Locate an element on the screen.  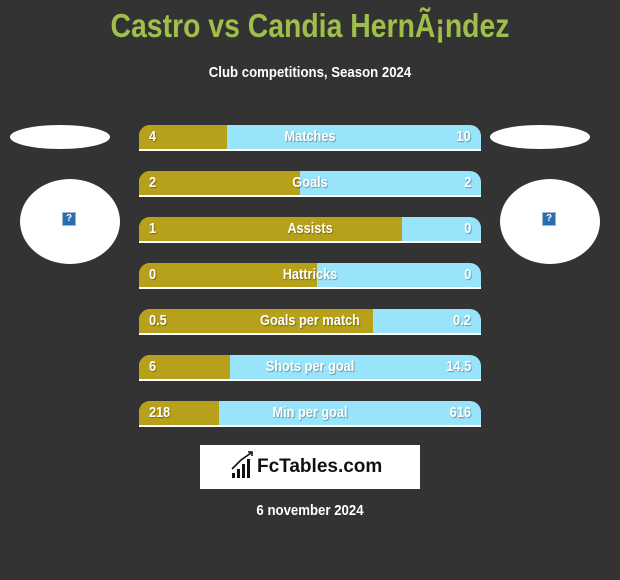
left-player-avatar: ? is located at coordinates (70, 221).